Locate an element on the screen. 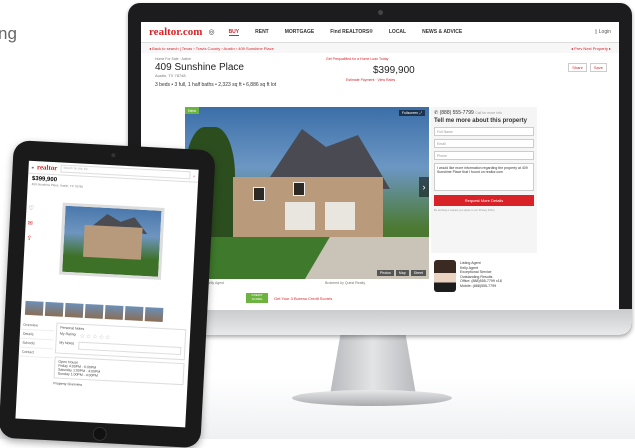 This screenshot has height=448, width=635. monitor-stand is located at coordinates (373, 365).